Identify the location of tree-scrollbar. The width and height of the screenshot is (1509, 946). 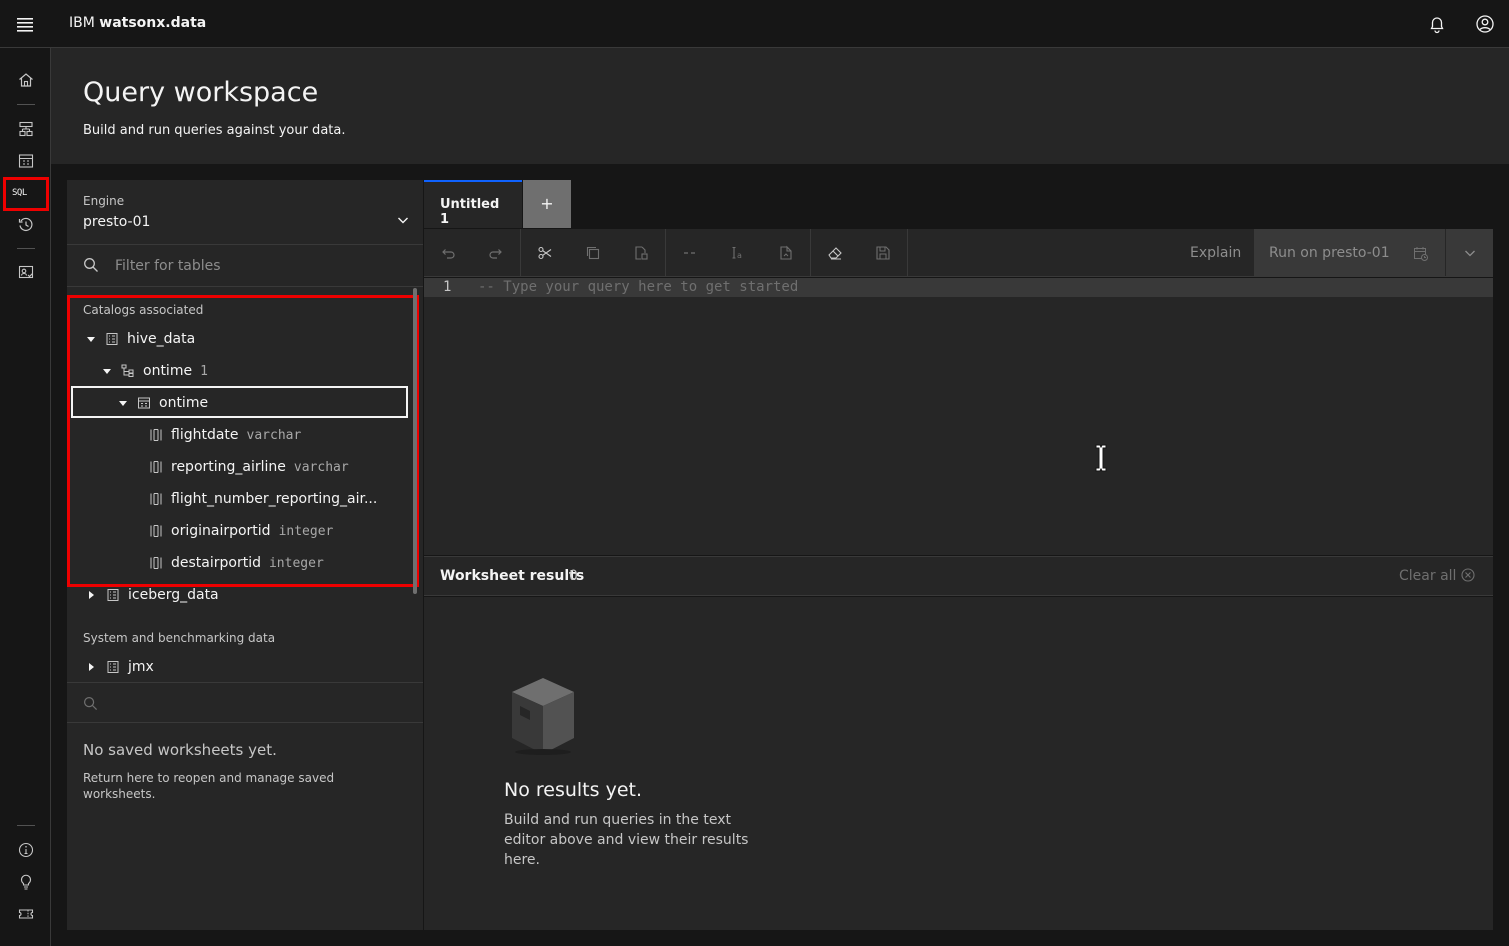
(415, 441).